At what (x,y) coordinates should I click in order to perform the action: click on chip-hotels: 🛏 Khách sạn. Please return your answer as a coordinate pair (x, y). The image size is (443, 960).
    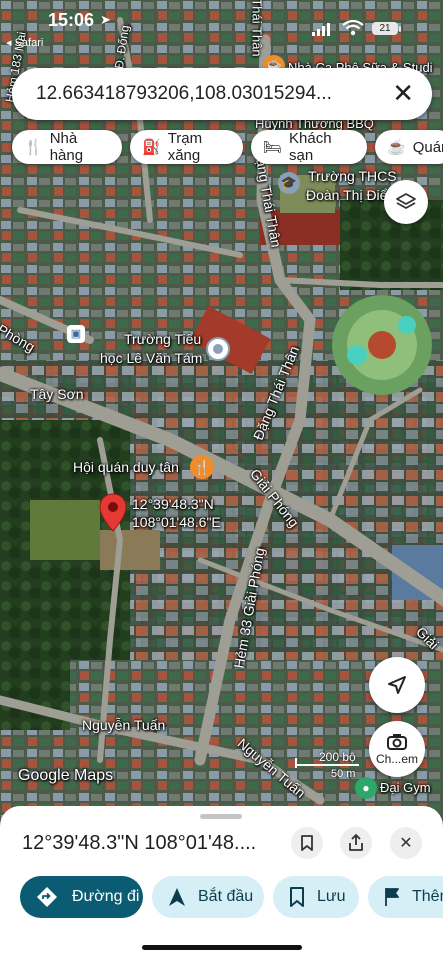
    Looking at the image, I should click on (309, 147).